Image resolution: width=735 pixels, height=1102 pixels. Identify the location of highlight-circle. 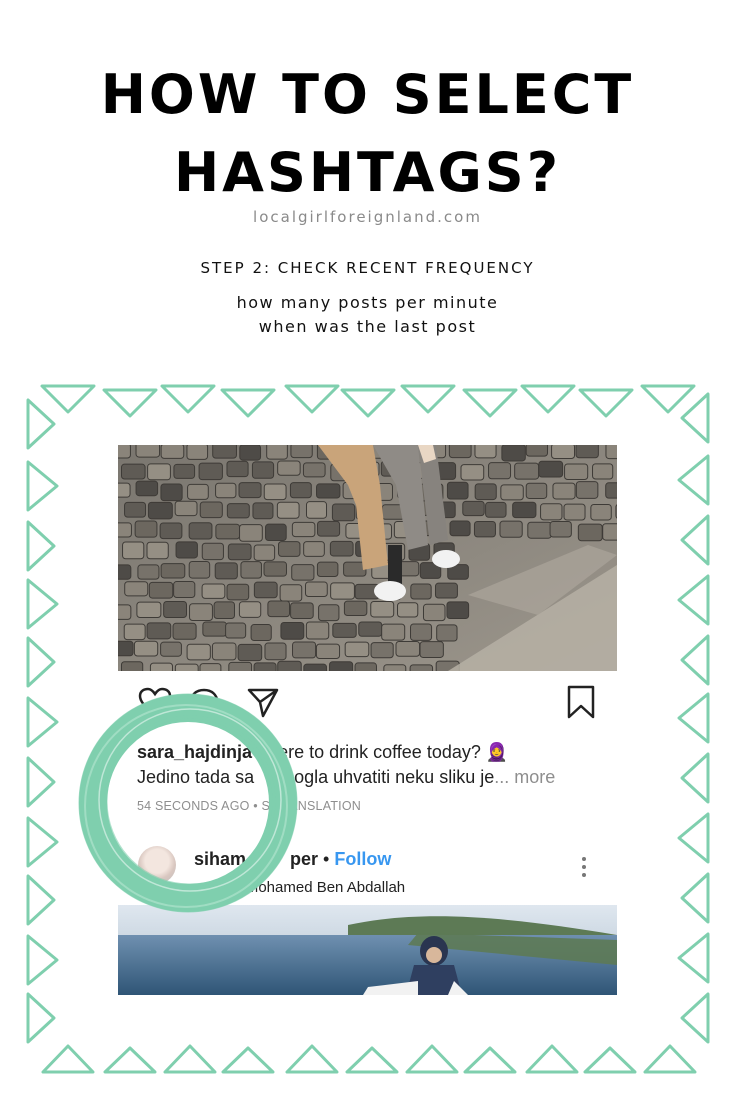
(188, 803).